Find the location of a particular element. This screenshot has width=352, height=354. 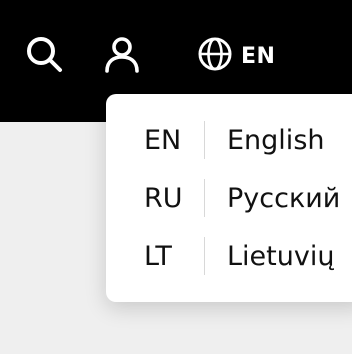

search-button is located at coordinates (44, 56).